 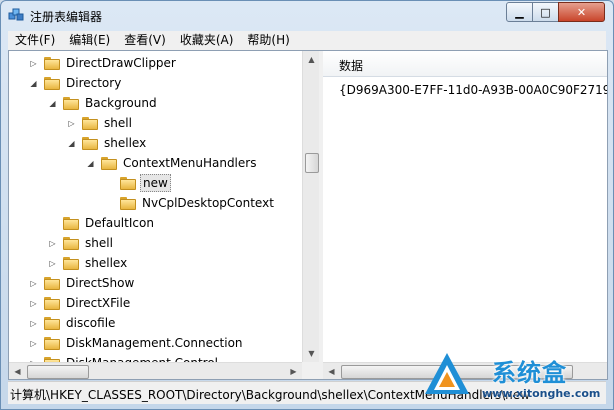 I want to click on tree-item: ▷ shellex, so click(x=88, y=263).